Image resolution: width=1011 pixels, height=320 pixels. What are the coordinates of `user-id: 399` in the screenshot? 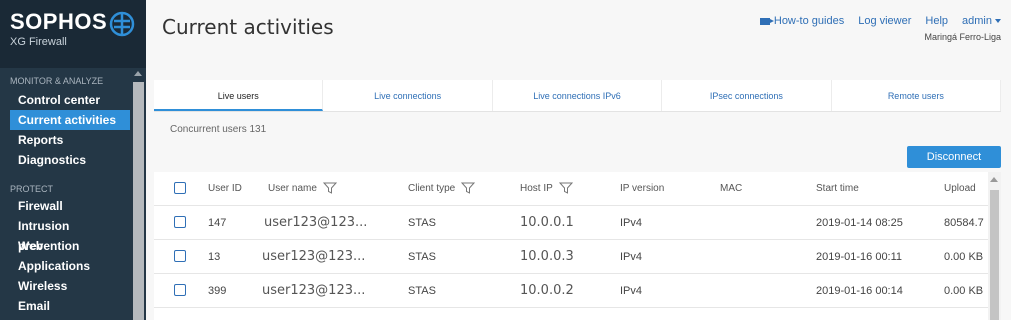 It's located at (217, 291).